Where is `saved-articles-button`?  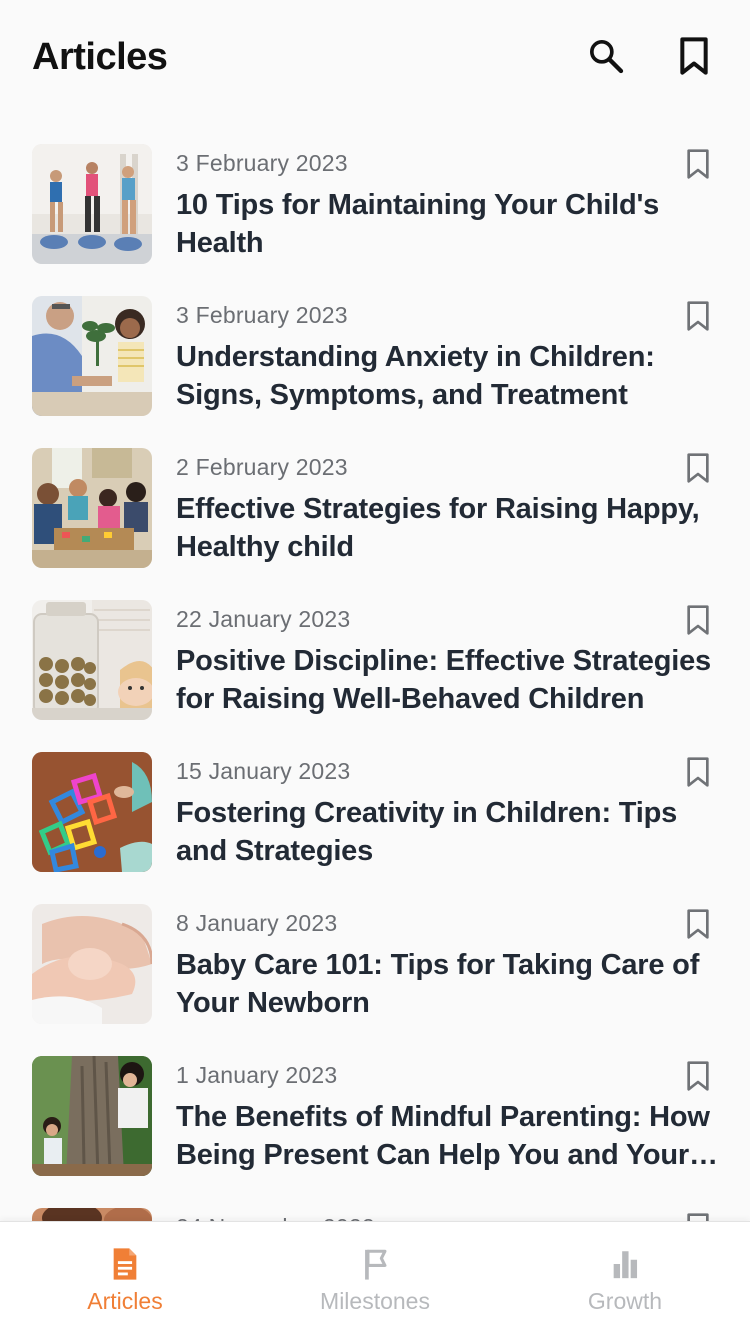
saved-articles-button is located at coordinates (694, 56).